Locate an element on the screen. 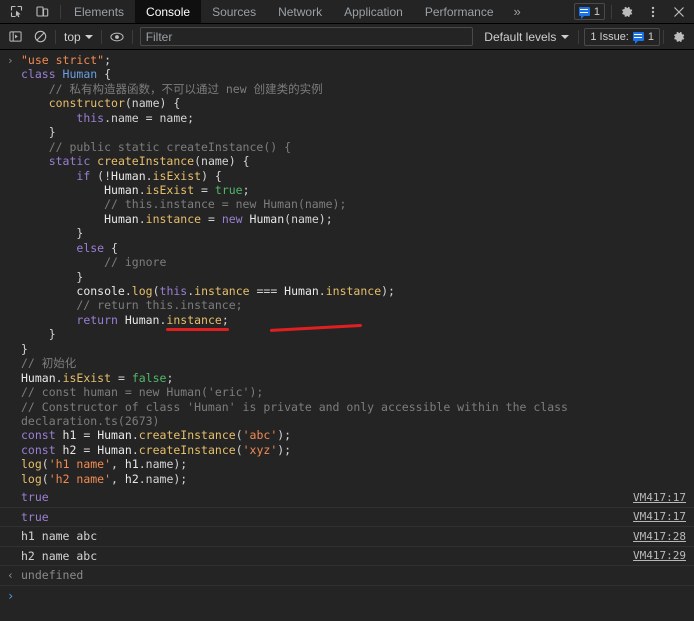 The image size is (694, 621). tab-elements: Elements is located at coordinates (99, 11).